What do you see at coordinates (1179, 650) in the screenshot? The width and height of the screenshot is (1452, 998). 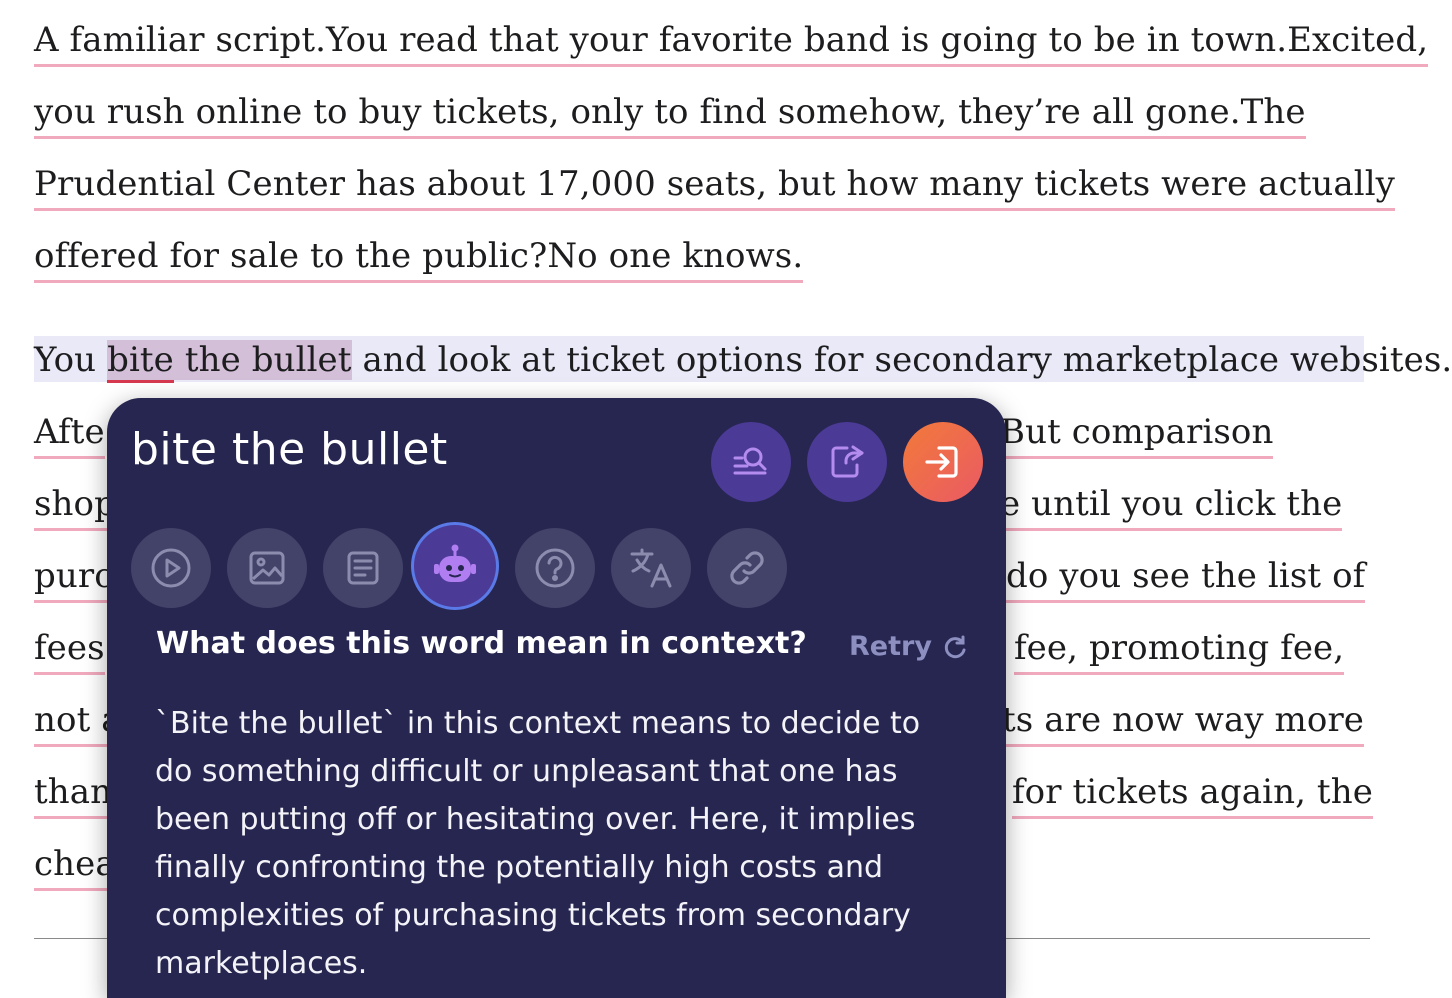 I see `text-fragment-right: fee, promoting fee,` at bounding box center [1179, 650].